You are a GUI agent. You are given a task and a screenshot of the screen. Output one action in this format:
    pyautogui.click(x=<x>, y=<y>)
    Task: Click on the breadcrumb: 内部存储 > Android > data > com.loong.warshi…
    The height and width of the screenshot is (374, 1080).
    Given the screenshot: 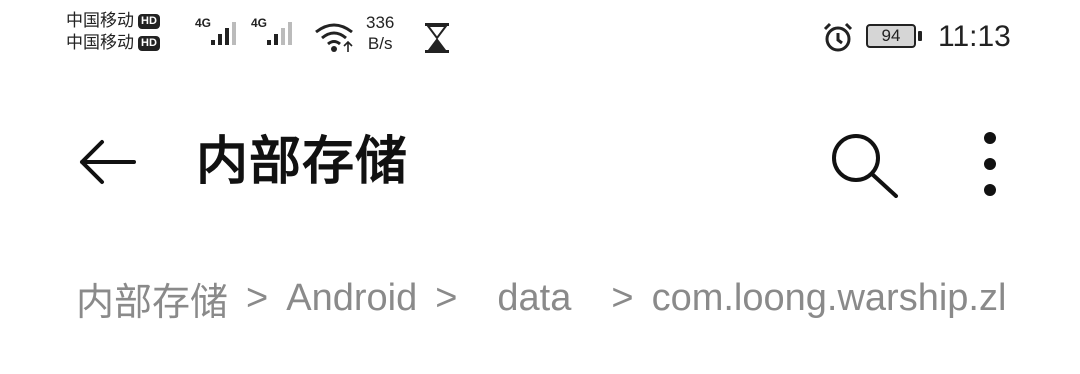 What is the action you would take?
    pyautogui.click(x=578, y=298)
    